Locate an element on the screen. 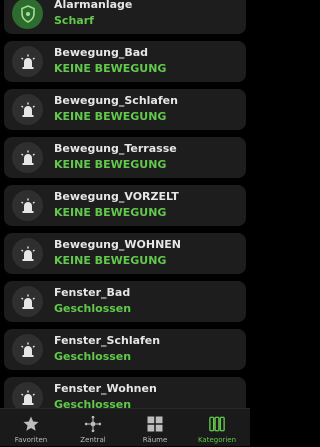  item-status: Scharf is located at coordinates (74, 20).